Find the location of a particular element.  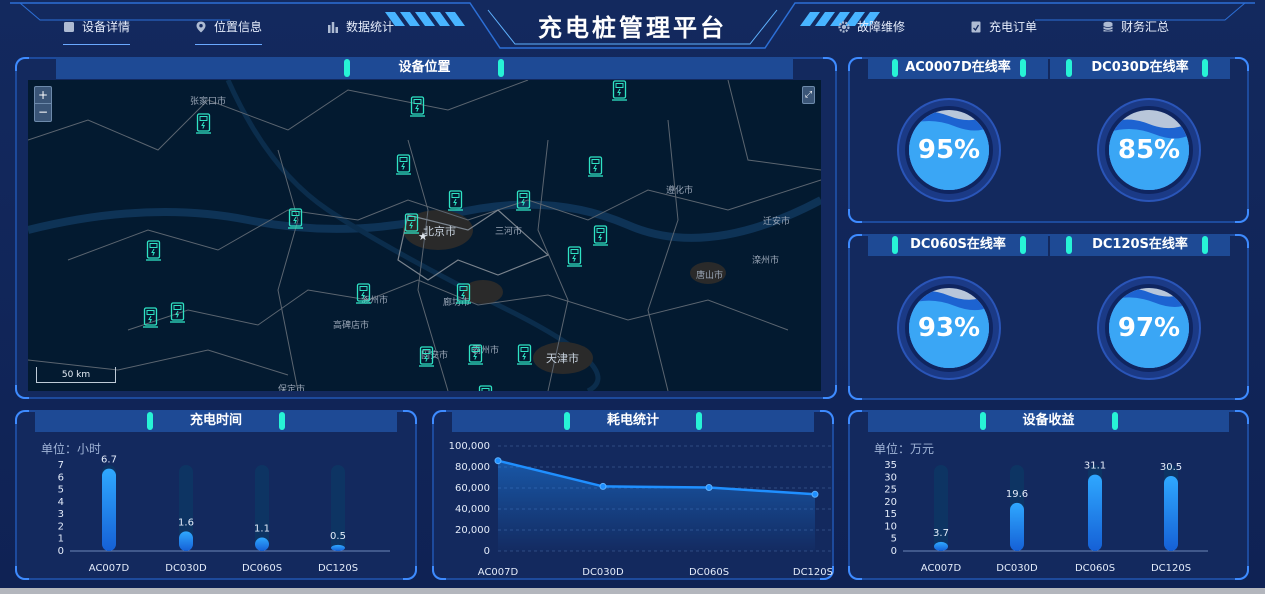

nav-finance-summary: 财务汇总 is located at coordinates (1135, 26).